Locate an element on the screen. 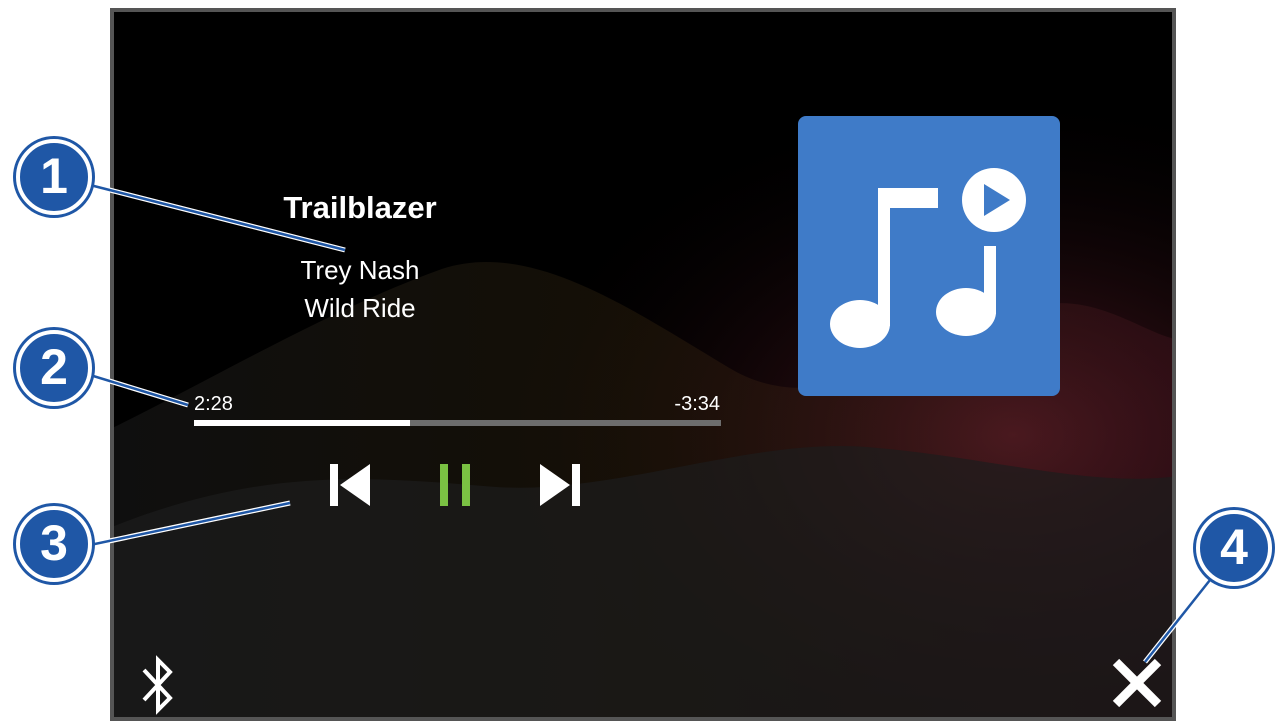 The width and height of the screenshot is (1282, 725). music-notes-play-icon is located at coordinates (928, 258).